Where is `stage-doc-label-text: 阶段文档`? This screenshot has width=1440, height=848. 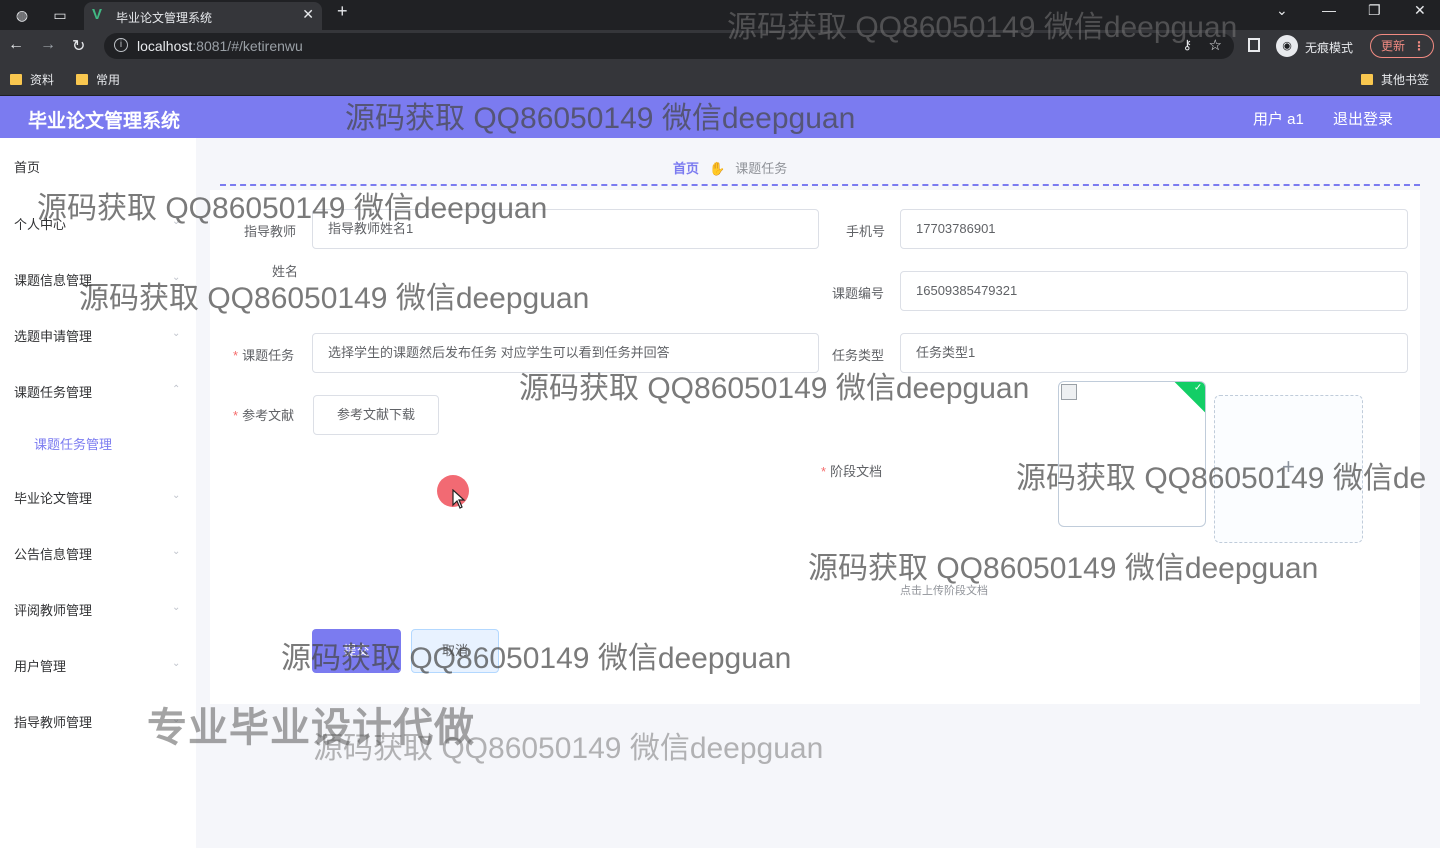 stage-doc-label-text: 阶段文档 is located at coordinates (856, 471).